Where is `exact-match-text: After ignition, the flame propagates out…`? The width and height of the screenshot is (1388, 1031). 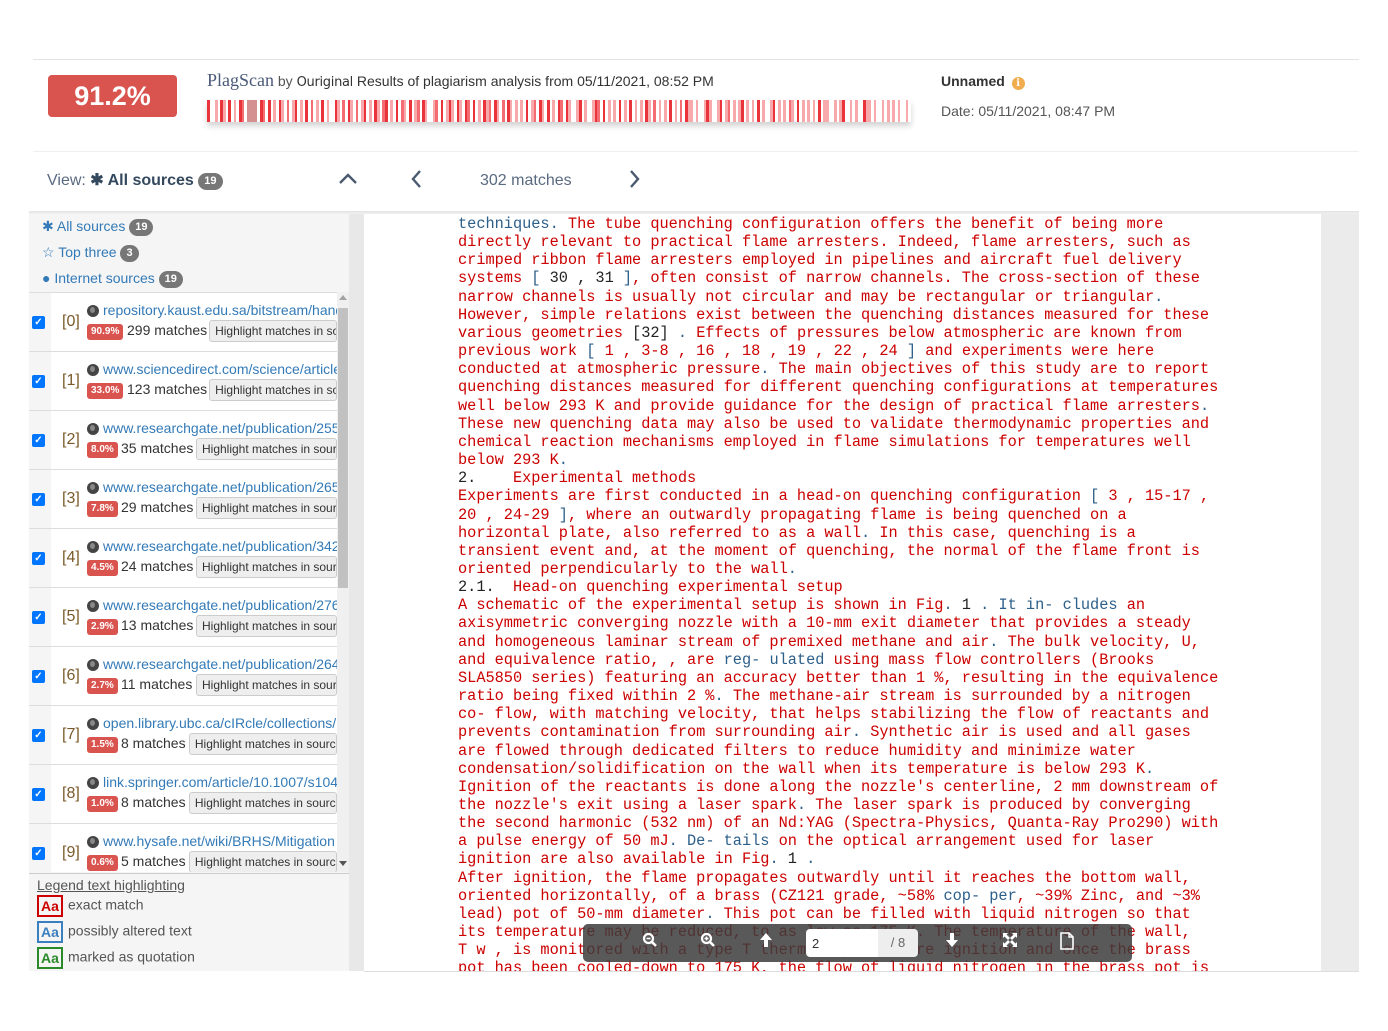 exact-match-text: After ignition, the flame propagates out… is located at coordinates (824, 877).